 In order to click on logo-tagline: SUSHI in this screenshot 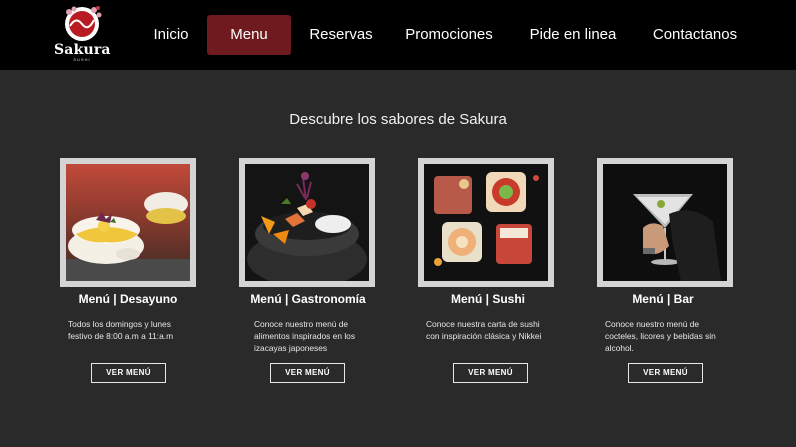, I will do `click(82, 59)`.